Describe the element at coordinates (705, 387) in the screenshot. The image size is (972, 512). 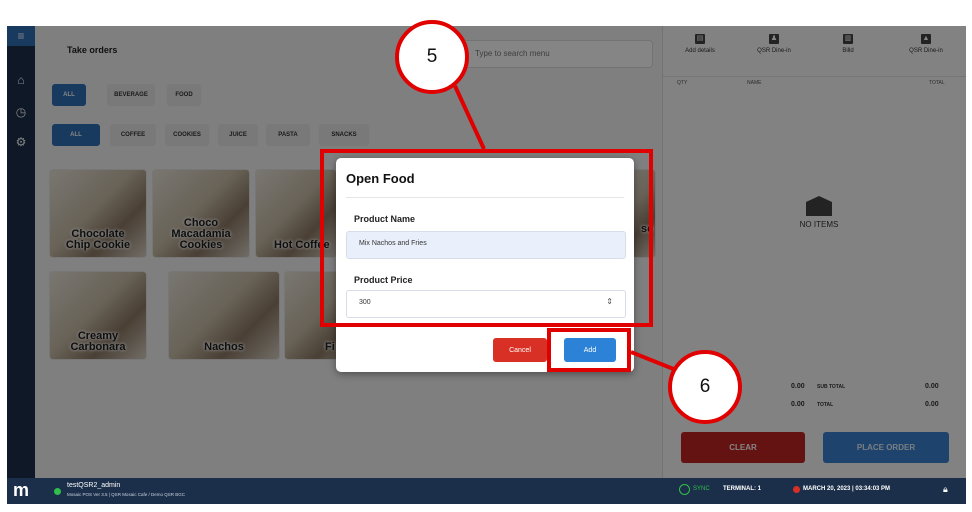
I see `step6-callout: 6` at that location.